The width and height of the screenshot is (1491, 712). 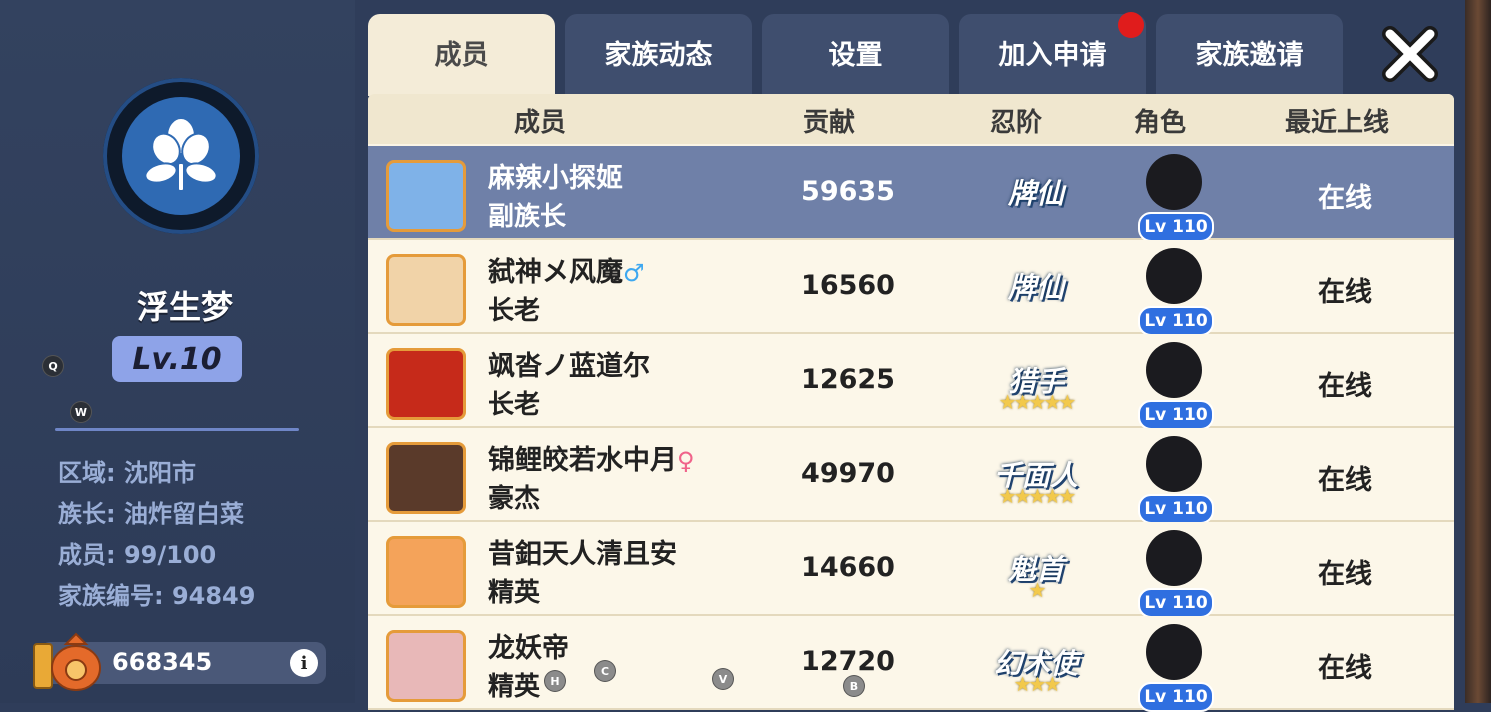 What do you see at coordinates (137, 555) in the screenshot?
I see `family-member-count: 成员: 99/100` at bounding box center [137, 555].